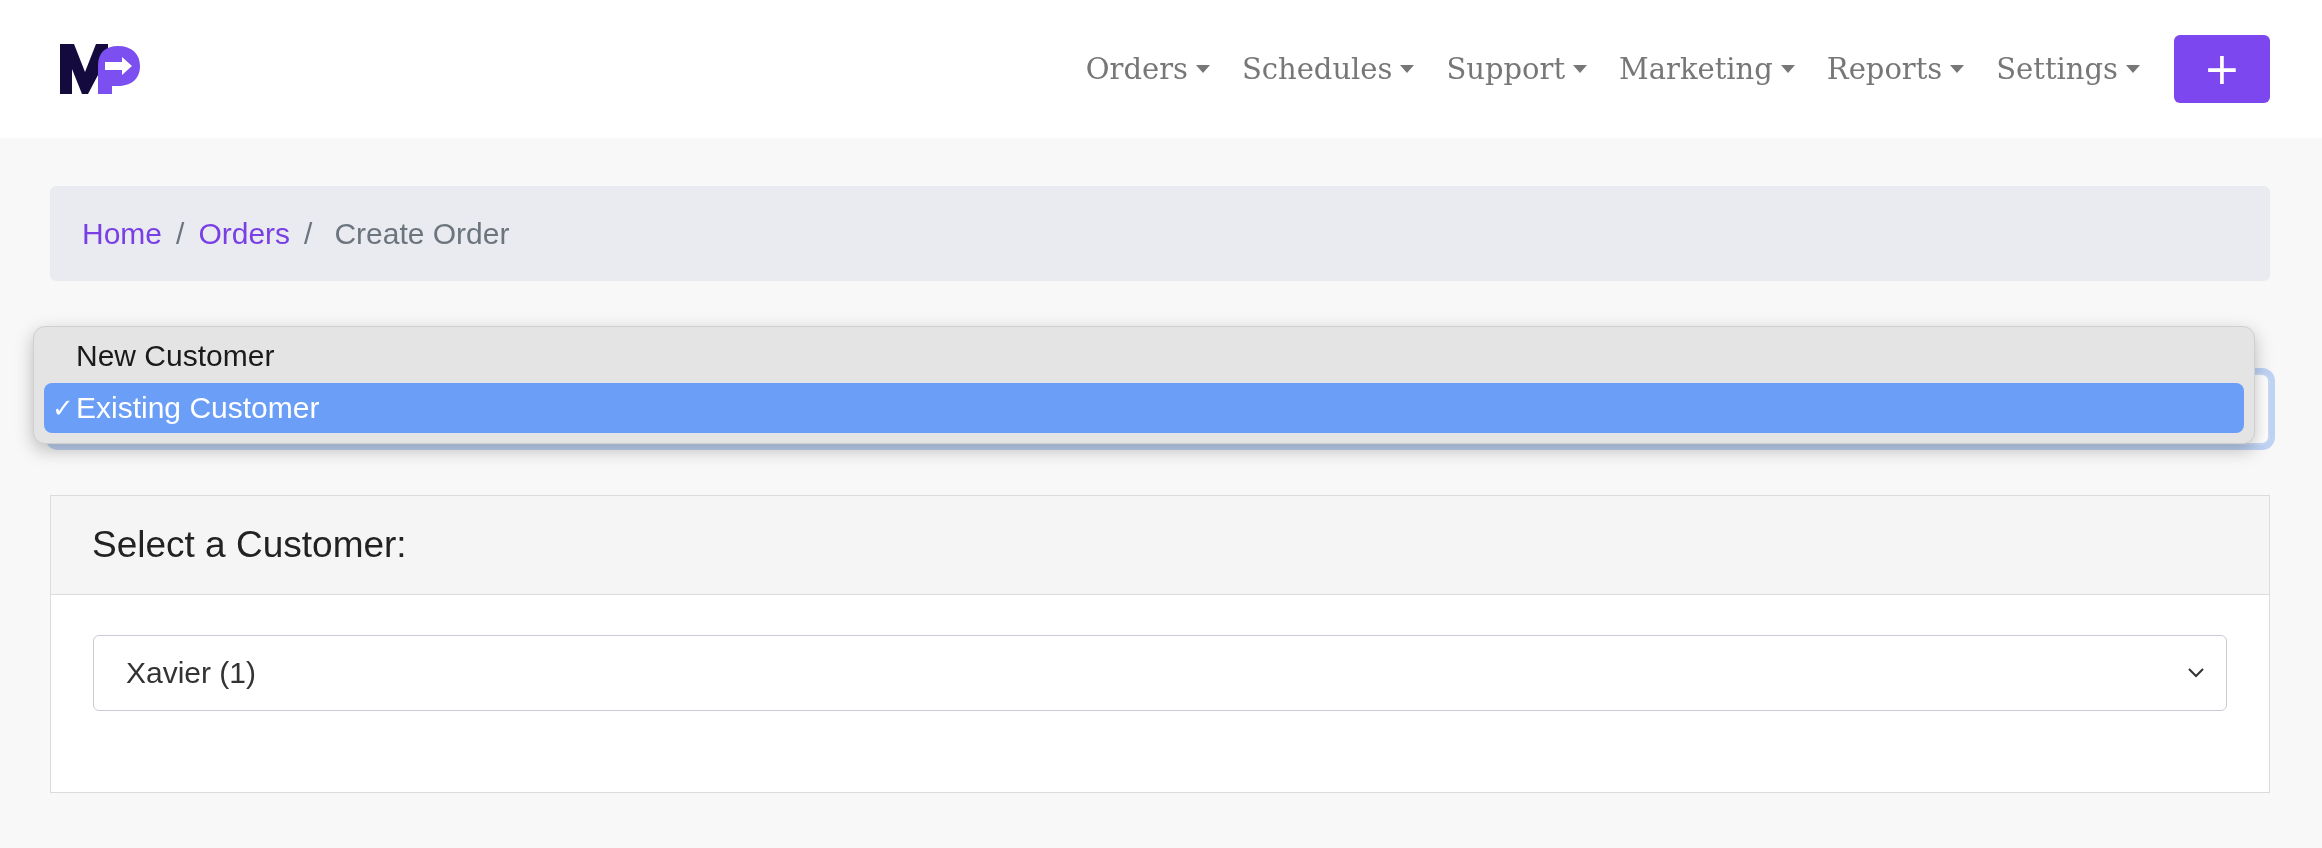  Describe the element at coordinates (249, 545) in the screenshot. I see `card-title: Select a Customer:` at that location.